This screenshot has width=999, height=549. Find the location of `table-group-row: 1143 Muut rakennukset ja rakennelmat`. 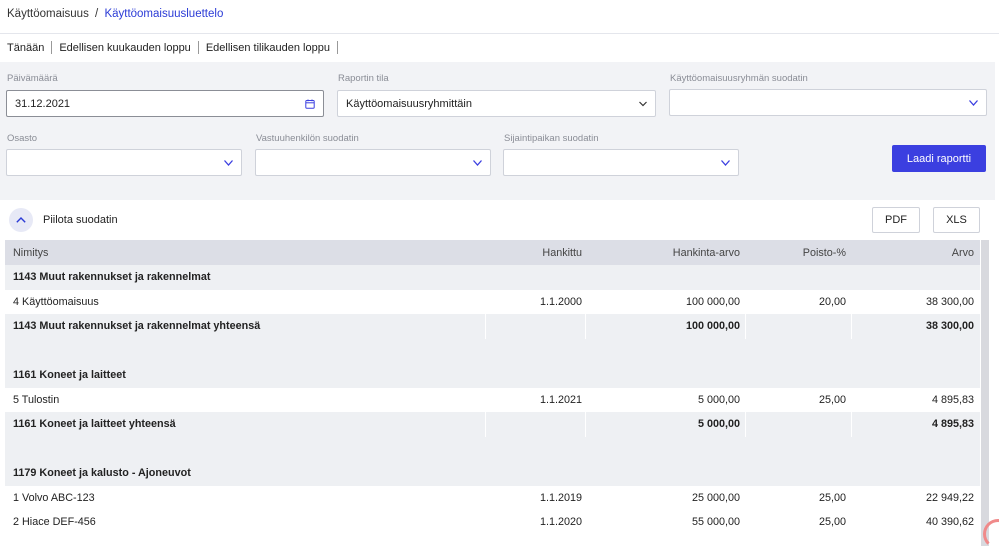

table-group-row: 1143 Muut rakennukset ja rakennelmat is located at coordinates (492, 277).